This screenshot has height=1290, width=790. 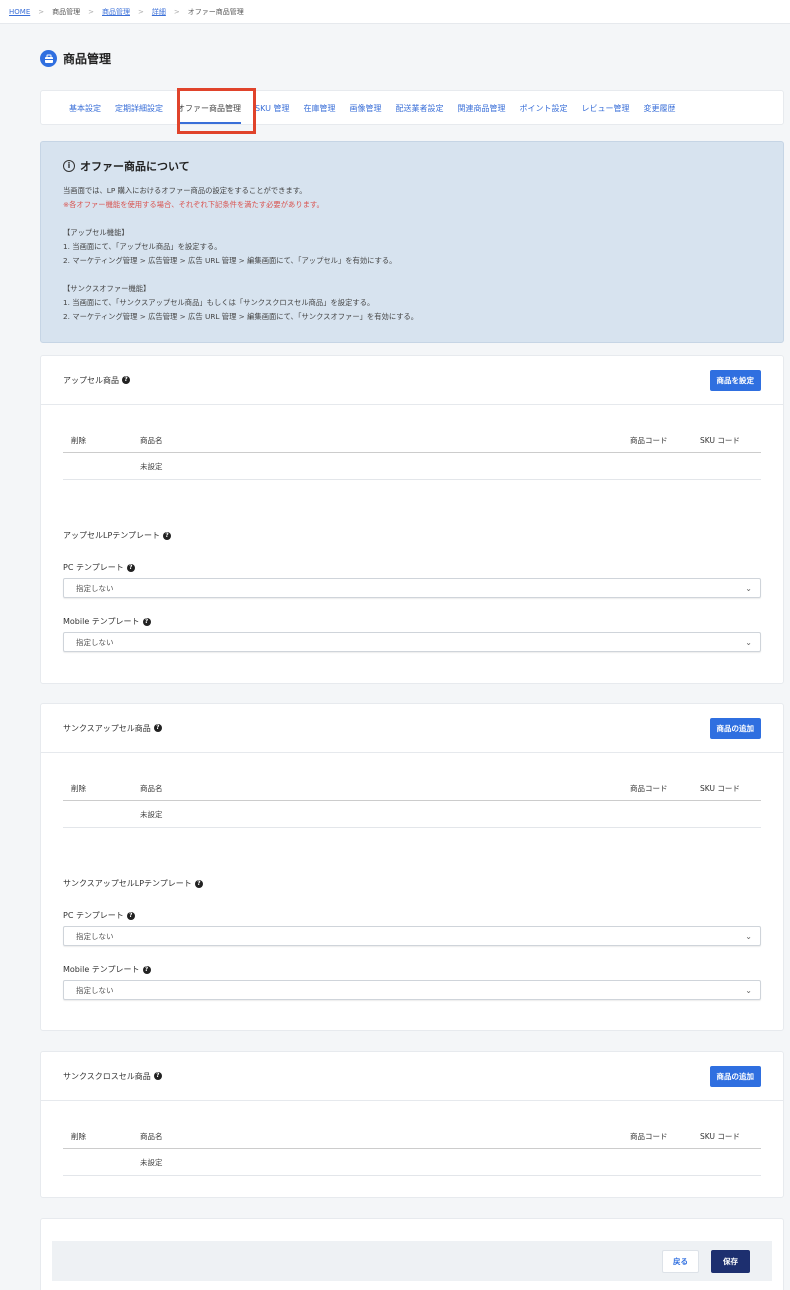 What do you see at coordinates (66, 11) in the screenshot?
I see `breadcrumb-product-mgmt: 商品管理` at bounding box center [66, 11].